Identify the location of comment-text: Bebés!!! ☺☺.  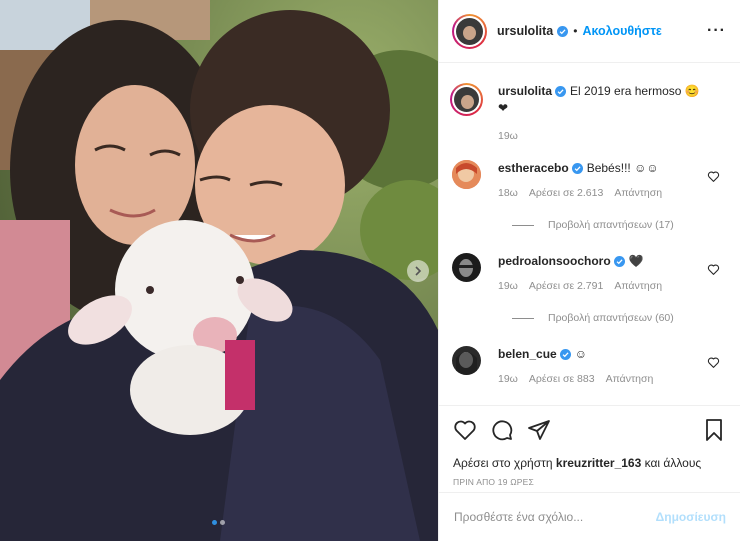
(622, 168).